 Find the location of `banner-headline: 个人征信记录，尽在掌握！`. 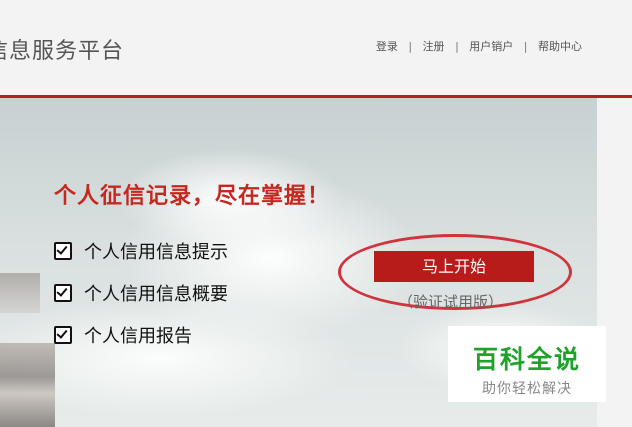

banner-headline: 个人征信记录，尽在掌握！ is located at coordinates (192, 196).